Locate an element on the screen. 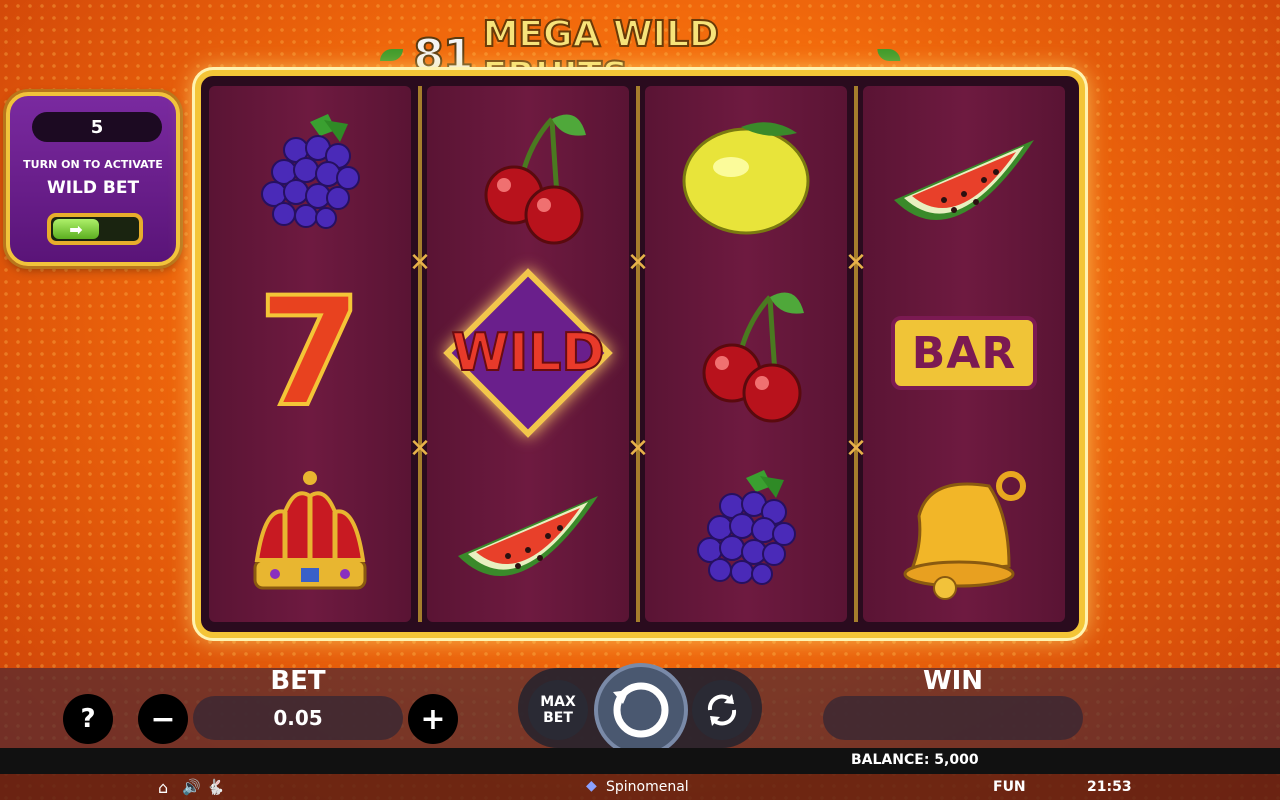 This screenshot has width=1280, height=800. win-value-display is located at coordinates (953, 718).